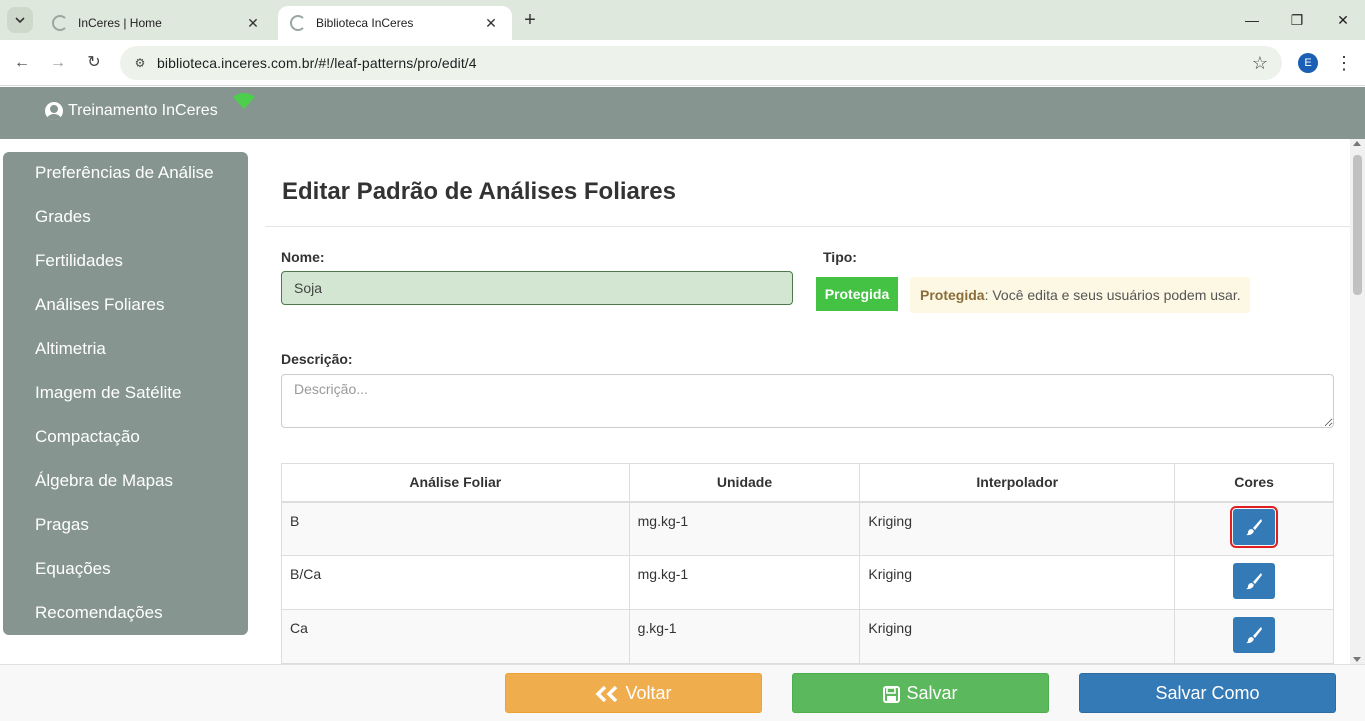  Describe the element at coordinates (892, 694) in the screenshot. I see `floppy-icon` at that location.